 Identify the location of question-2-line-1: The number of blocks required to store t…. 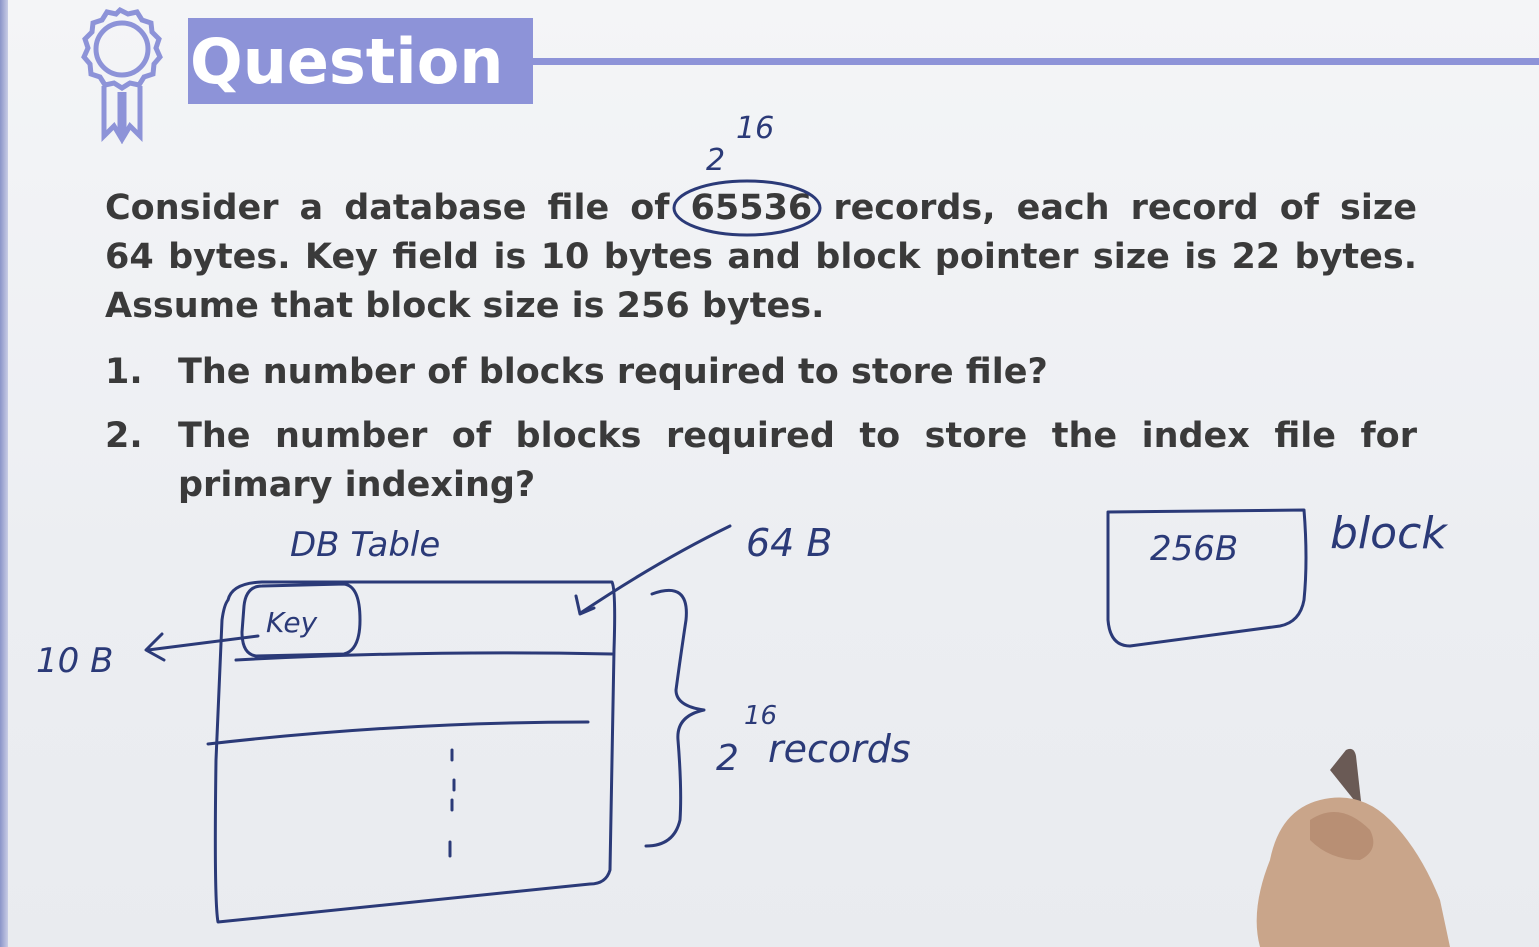
(797, 436).